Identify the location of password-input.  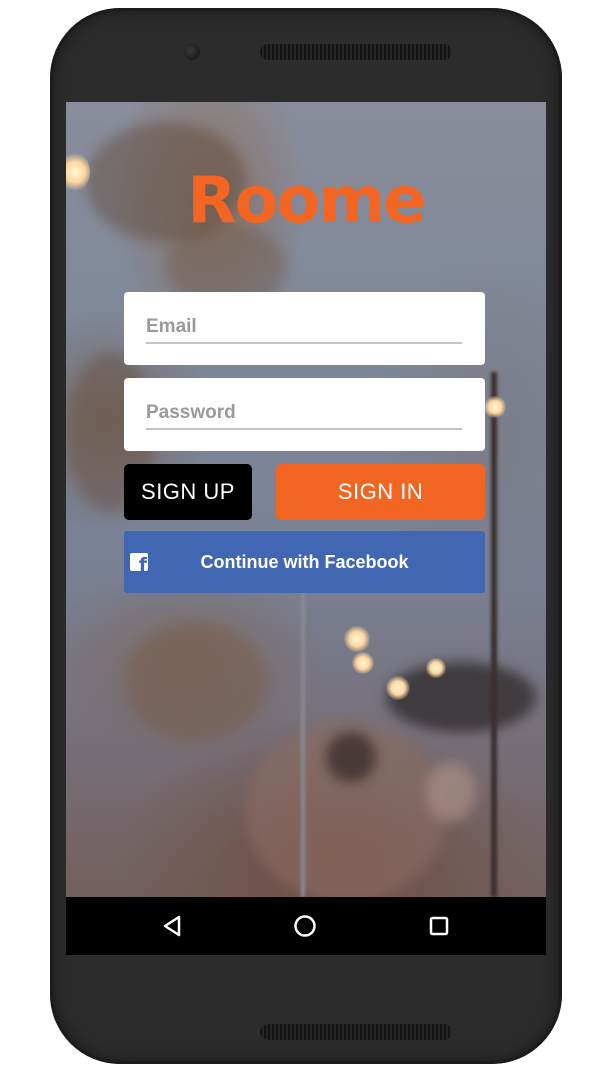
(304, 414).